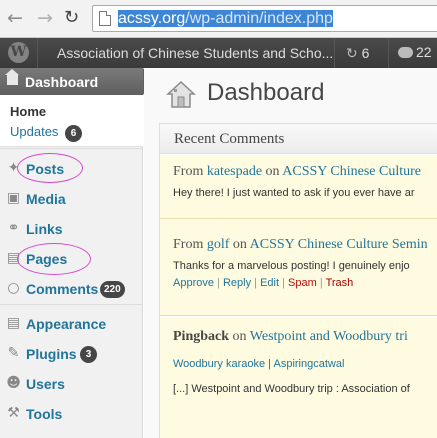  I want to click on widget-header: Recent Comments, so click(298, 139).